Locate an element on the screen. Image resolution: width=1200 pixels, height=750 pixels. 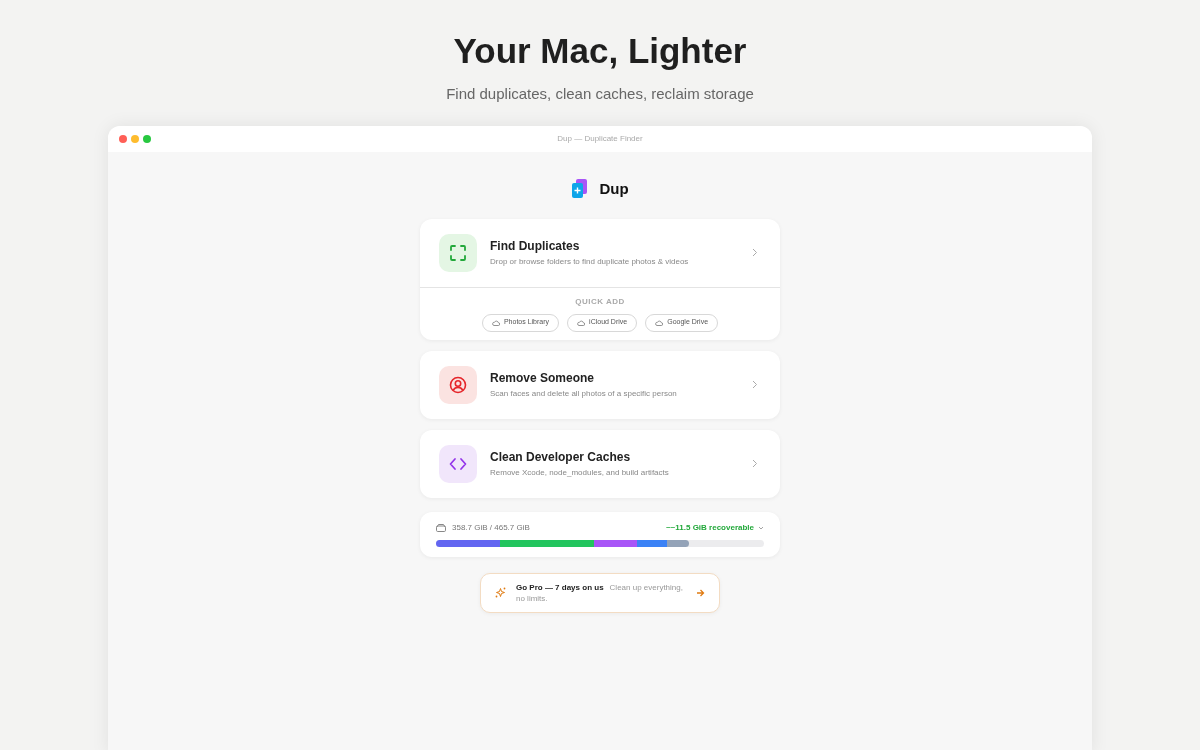
app-name: Dup is located at coordinates (614, 189).